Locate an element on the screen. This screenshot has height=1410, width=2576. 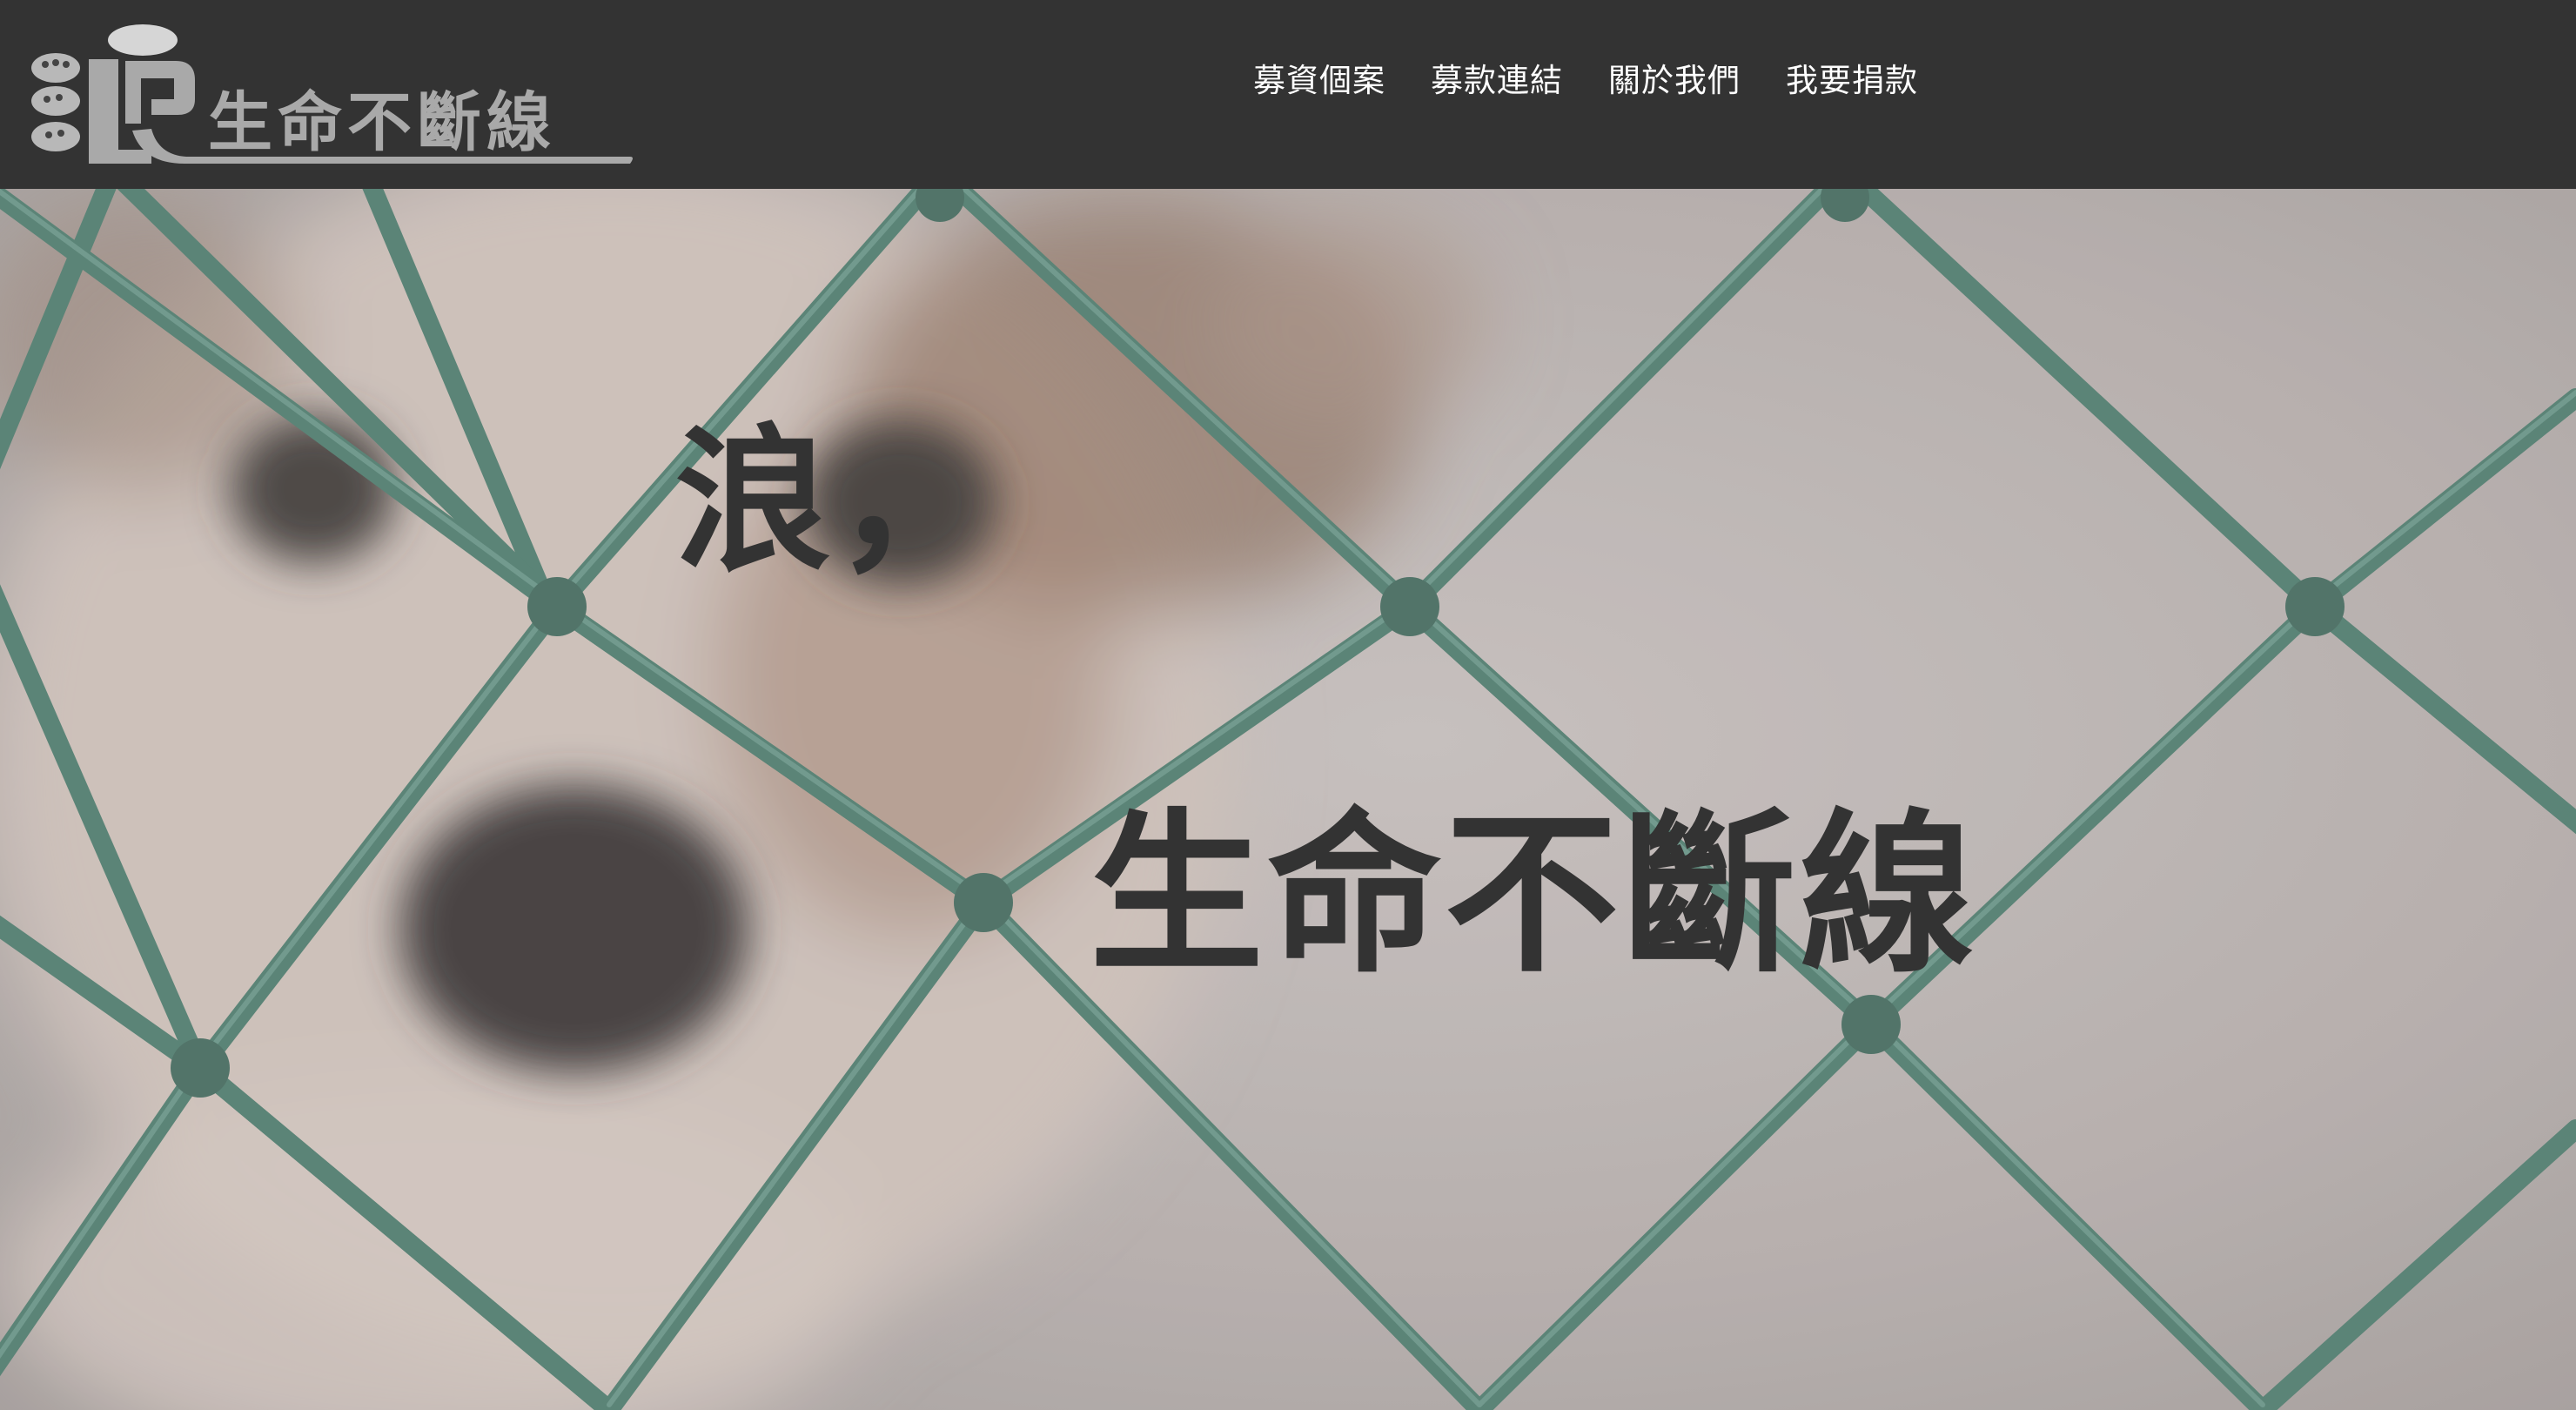
hero-headline-line2: 生命不斷線 is located at coordinates (1534, 895).